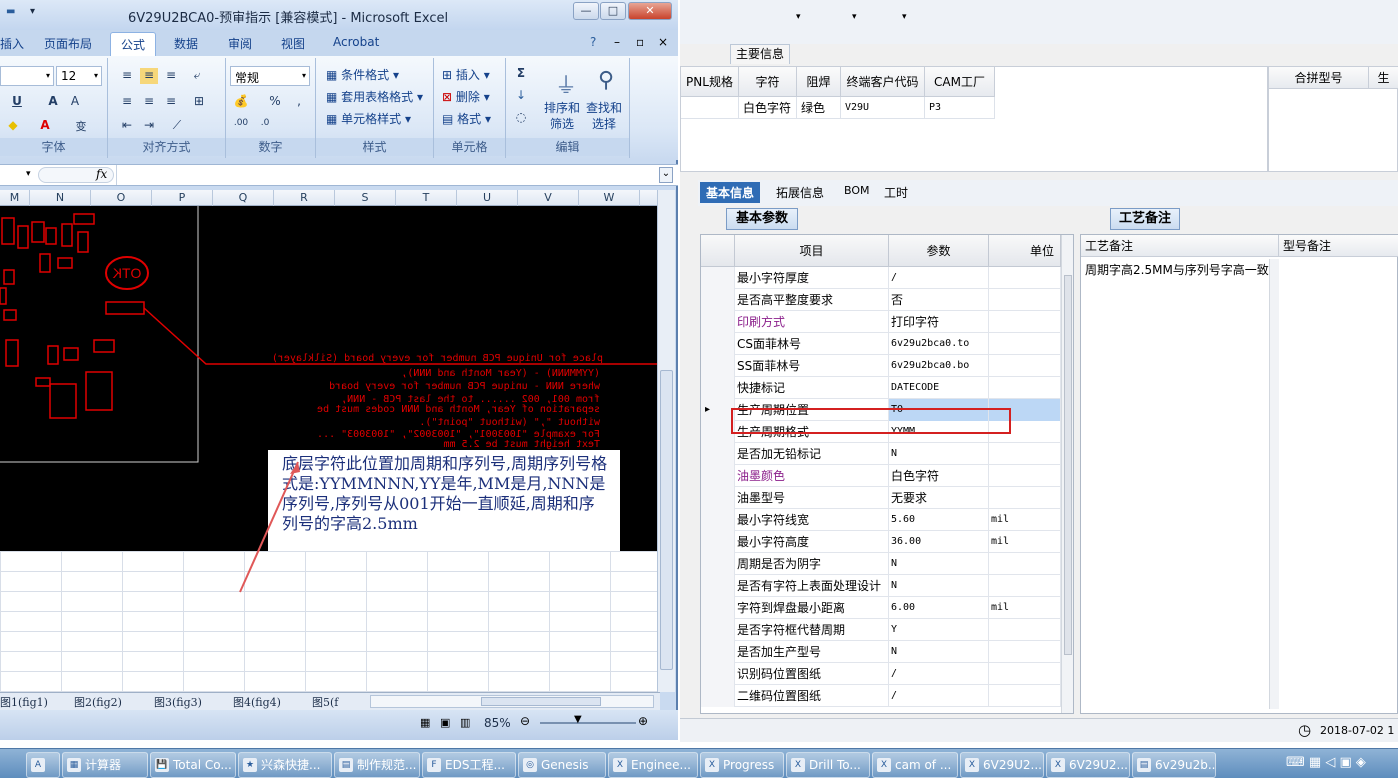 The width and height of the screenshot is (1398, 778). I want to click on quick-access-icon: ▬, so click(10, 11).